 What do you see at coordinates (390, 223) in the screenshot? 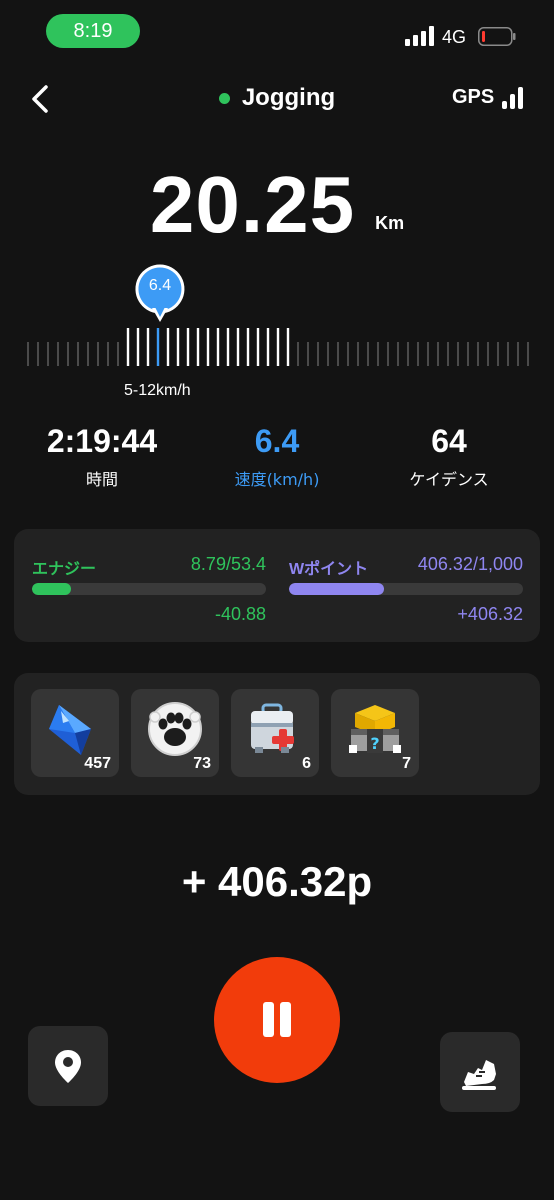
I see `distance-unit: Km` at bounding box center [390, 223].